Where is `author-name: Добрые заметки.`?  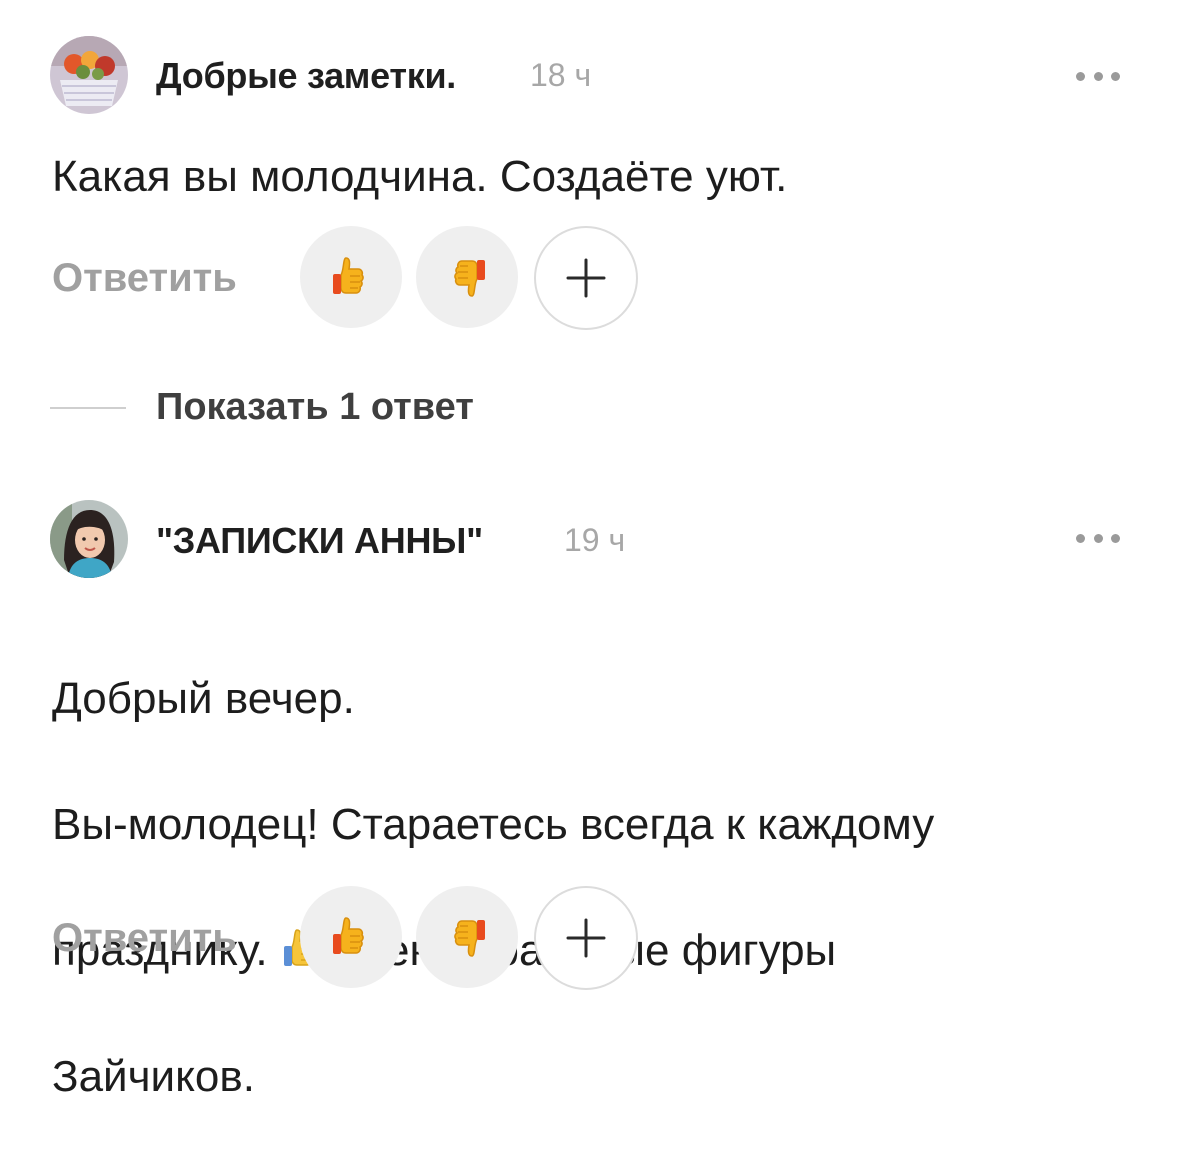
author-name: Добрые заметки. is located at coordinates (306, 76).